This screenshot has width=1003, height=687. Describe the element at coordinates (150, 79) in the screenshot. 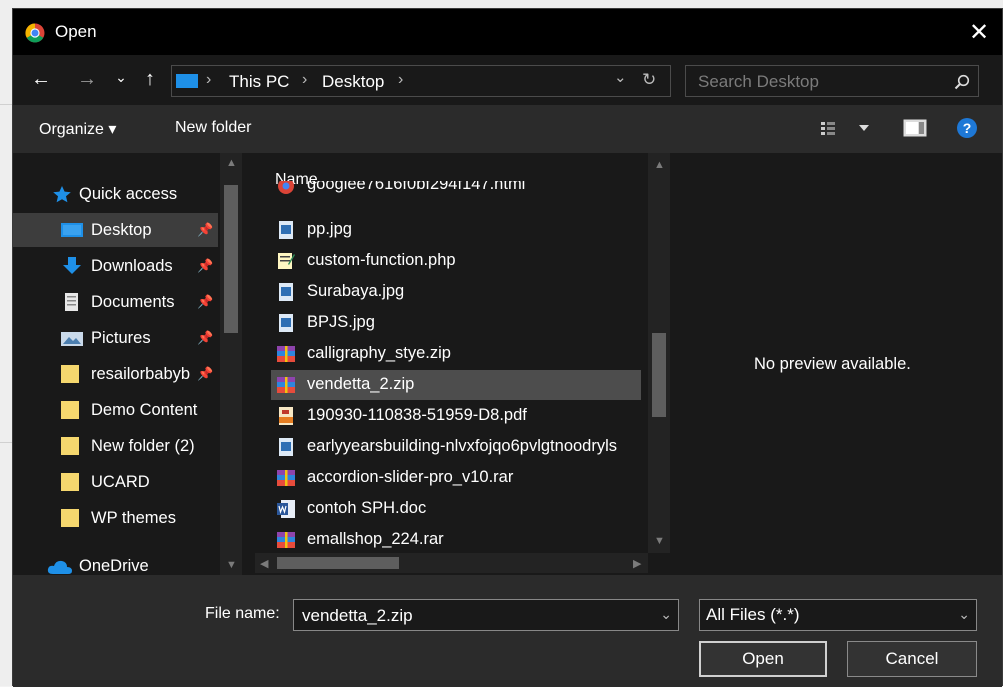

I see `up-button: ↑` at that location.